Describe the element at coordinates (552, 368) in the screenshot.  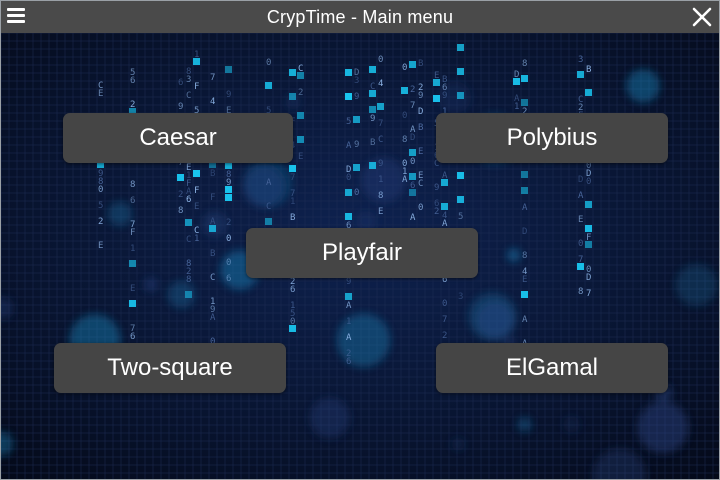
I see `elgamal-button: ElGamal` at that location.